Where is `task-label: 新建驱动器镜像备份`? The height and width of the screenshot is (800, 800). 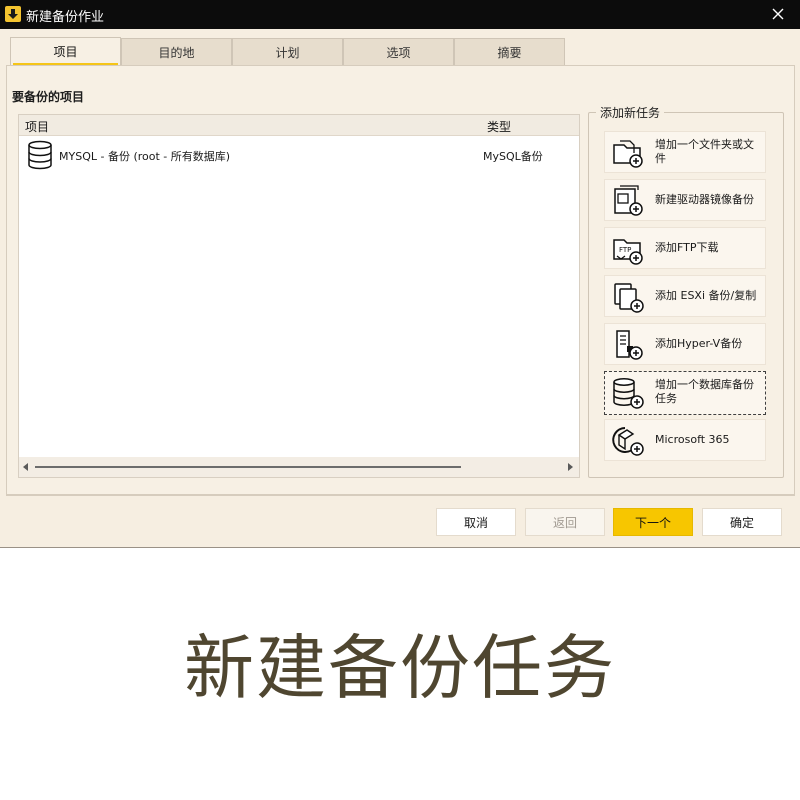
task-label: 新建驱动器镜像备份 is located at coordinates (704, 199).